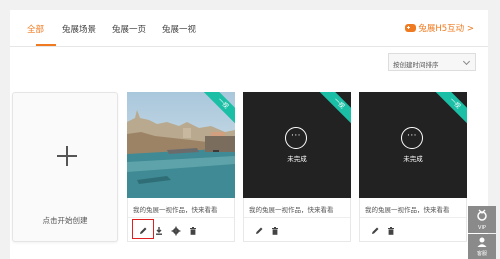 The height and width of the screenshot is (259, 500). I want to click on gear-icon, so click(176, 231).